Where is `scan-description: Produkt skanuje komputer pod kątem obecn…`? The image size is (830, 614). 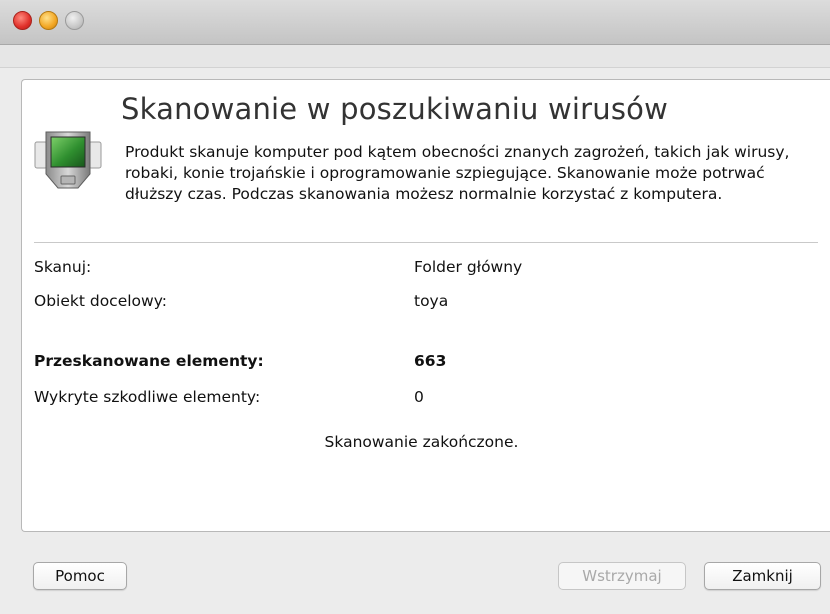
scan-description: Produkt skanuje komputer pod kątem obecn… is located at coordinates (457, 173).